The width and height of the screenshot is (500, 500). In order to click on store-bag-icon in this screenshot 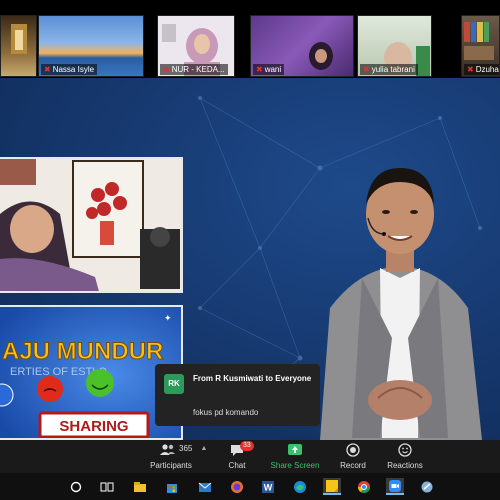, I will do `click(172, 486)`.